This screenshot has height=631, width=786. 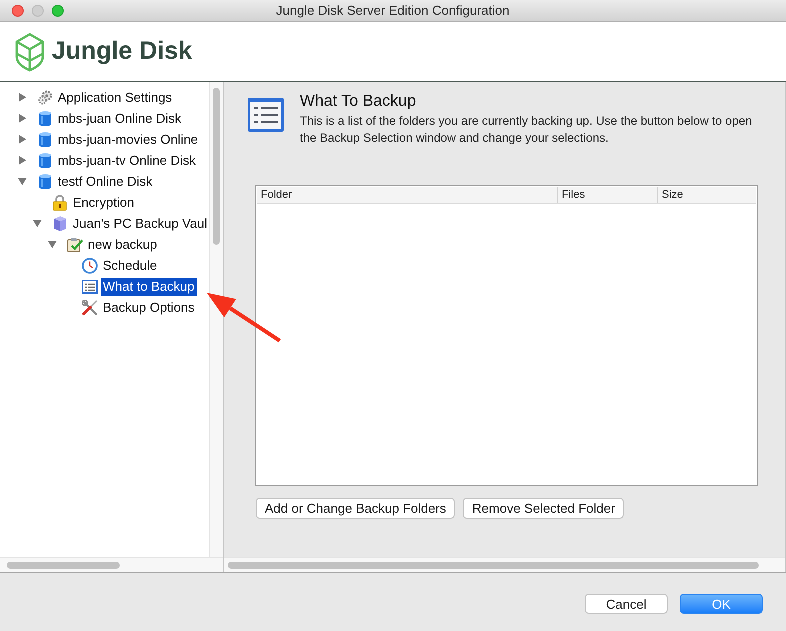 What do you see at coordinates (115, 97) in the screenshot?
I see `tree-item: Application Settings` at bounding box center [115, 97].